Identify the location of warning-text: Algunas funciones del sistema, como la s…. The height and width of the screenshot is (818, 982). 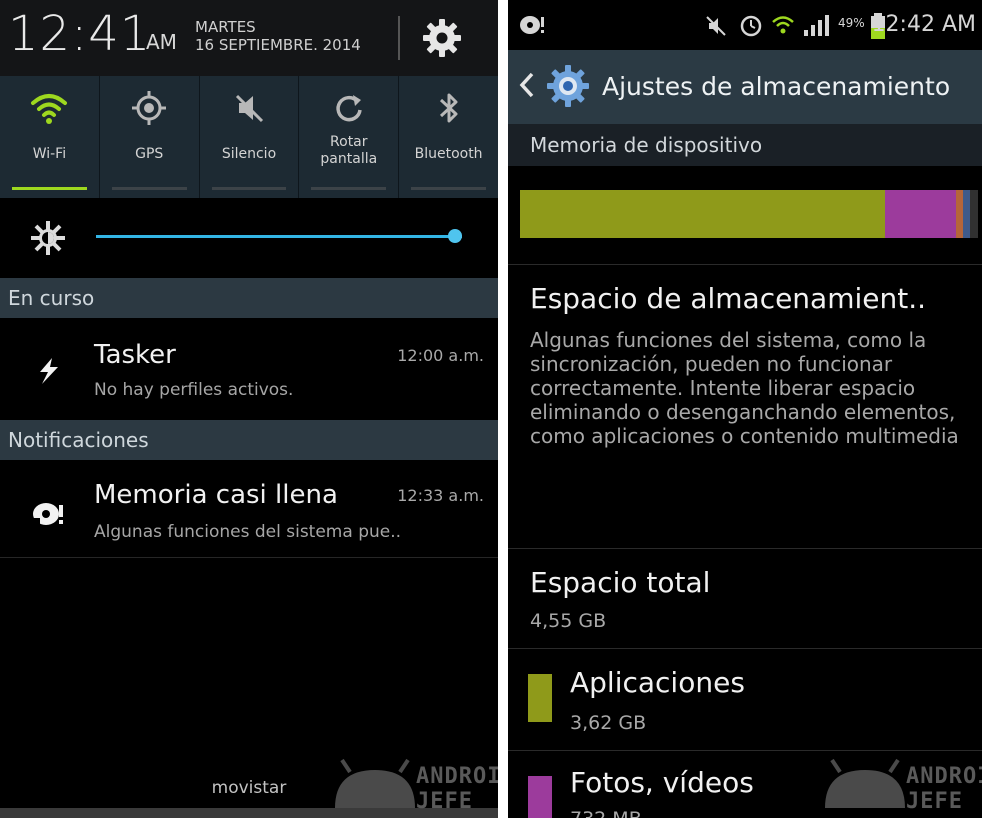
(744, 388).